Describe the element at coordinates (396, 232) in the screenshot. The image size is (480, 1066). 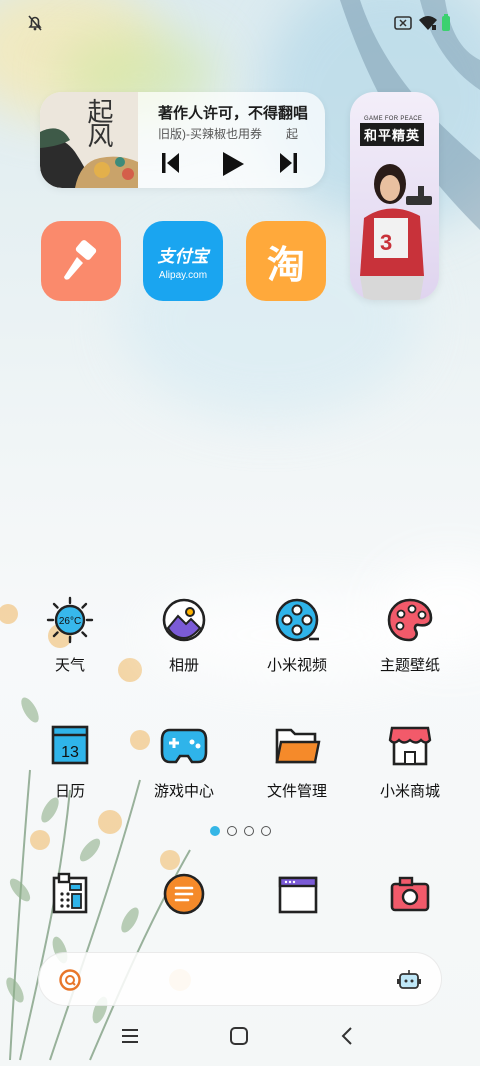
I see `game-character-image: 3` at that location.